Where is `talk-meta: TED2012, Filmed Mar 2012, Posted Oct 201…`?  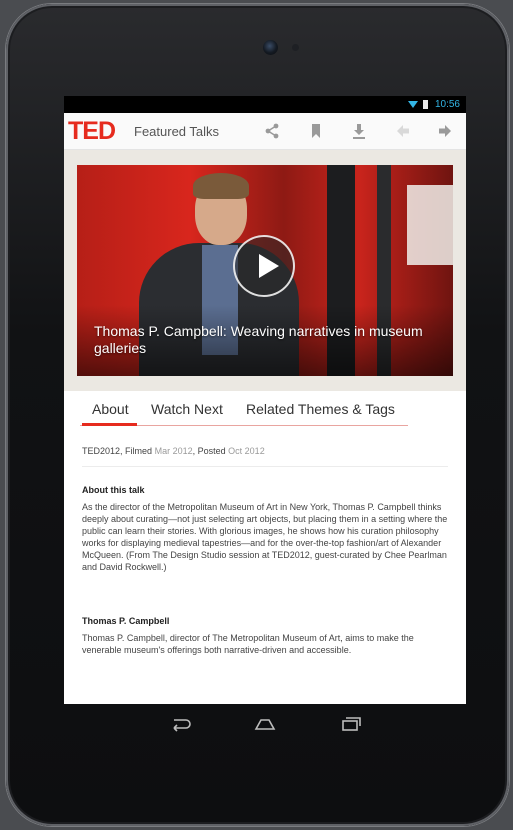
talk-meta: TED2012, Filmed Mar 2012, Posted Oct 201… is located at coordinates (173, 451).